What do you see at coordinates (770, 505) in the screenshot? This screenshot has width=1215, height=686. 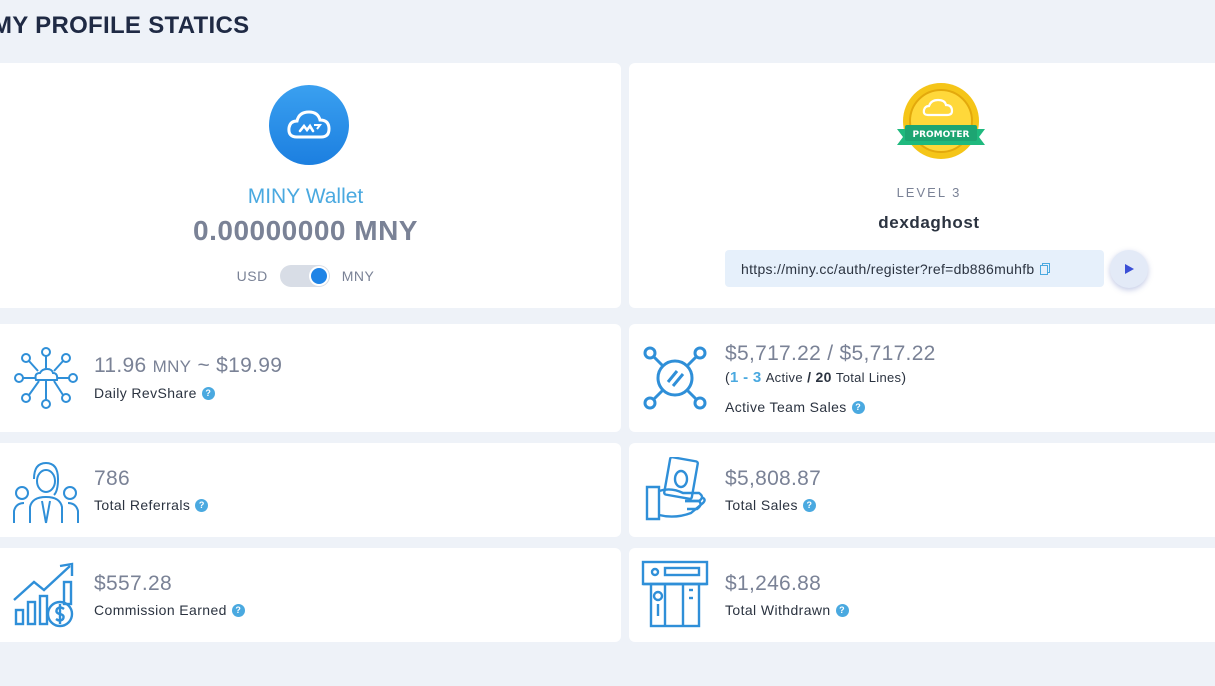 I see `sales-label: Total Sales ?` at bounding box center [770, 505].